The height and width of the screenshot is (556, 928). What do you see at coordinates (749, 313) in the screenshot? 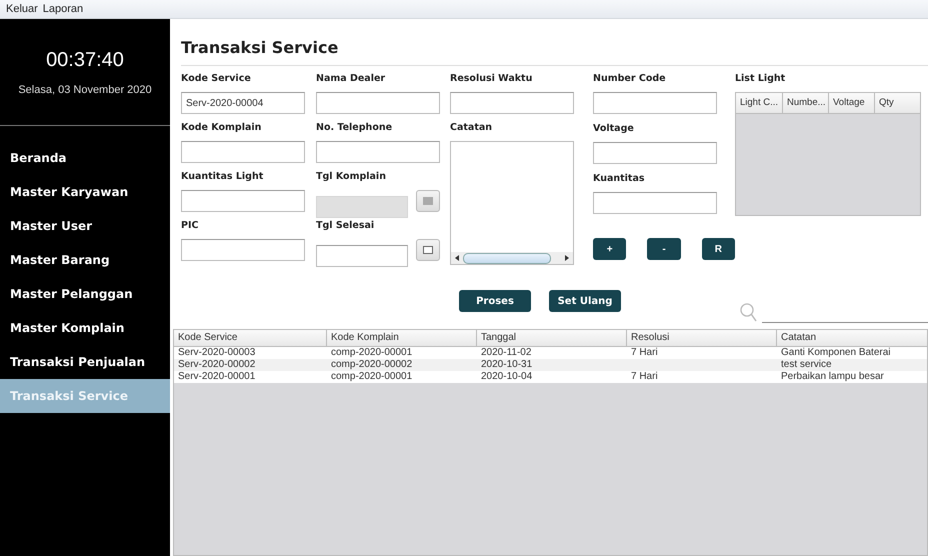
I see `search-icon` at bounding box center [749, 313].